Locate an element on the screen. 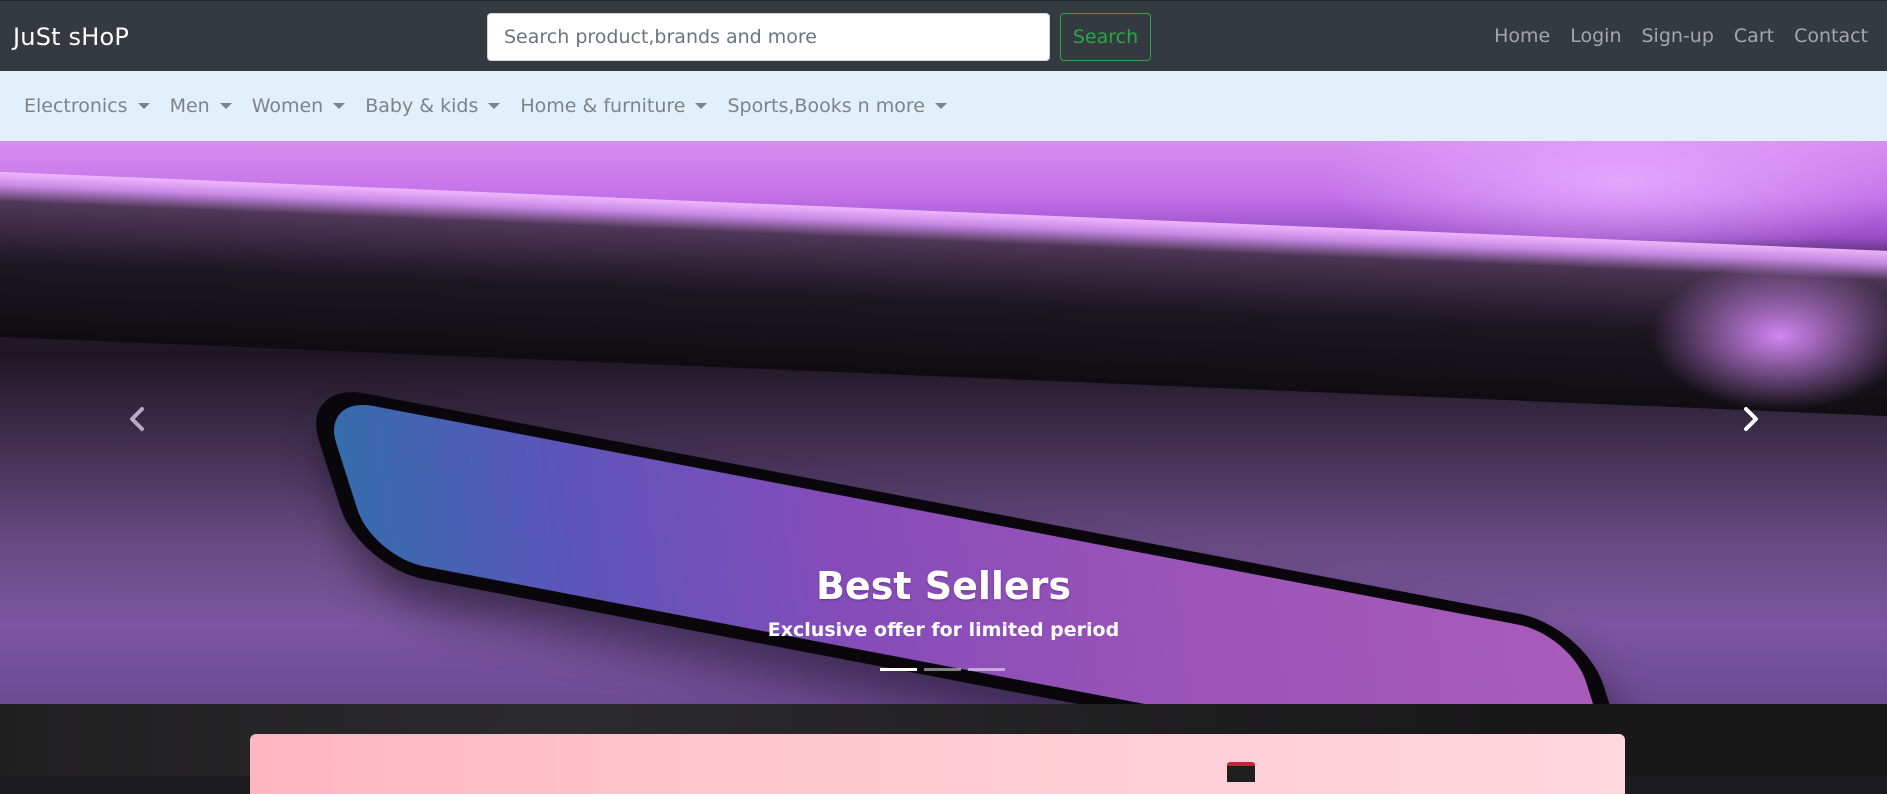 This screenshot has height=794, width=1887. nav-link-home: Home is located at coordinates (1522, 36).